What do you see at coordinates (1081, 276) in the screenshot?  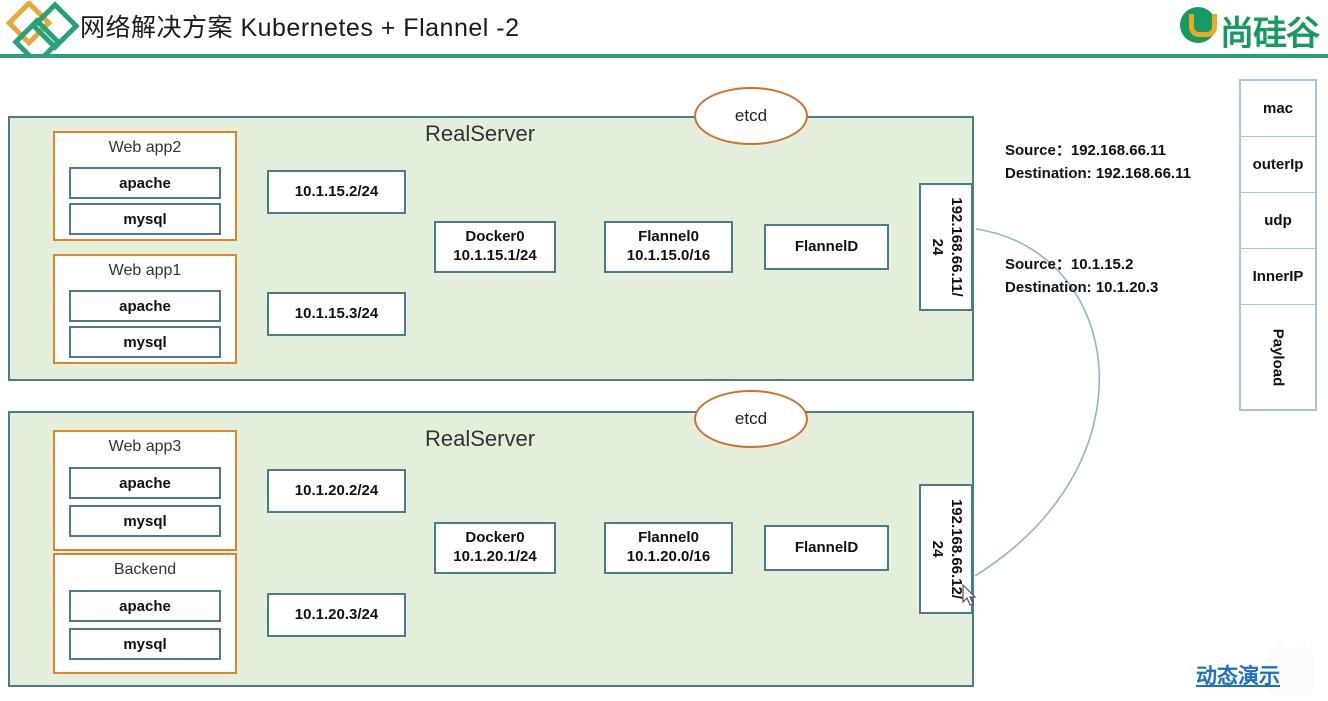 I see `inner-header-annotation: Source：10.1.15.2 Destination: 10.1.20.3` at bounding box center [1081, 276].